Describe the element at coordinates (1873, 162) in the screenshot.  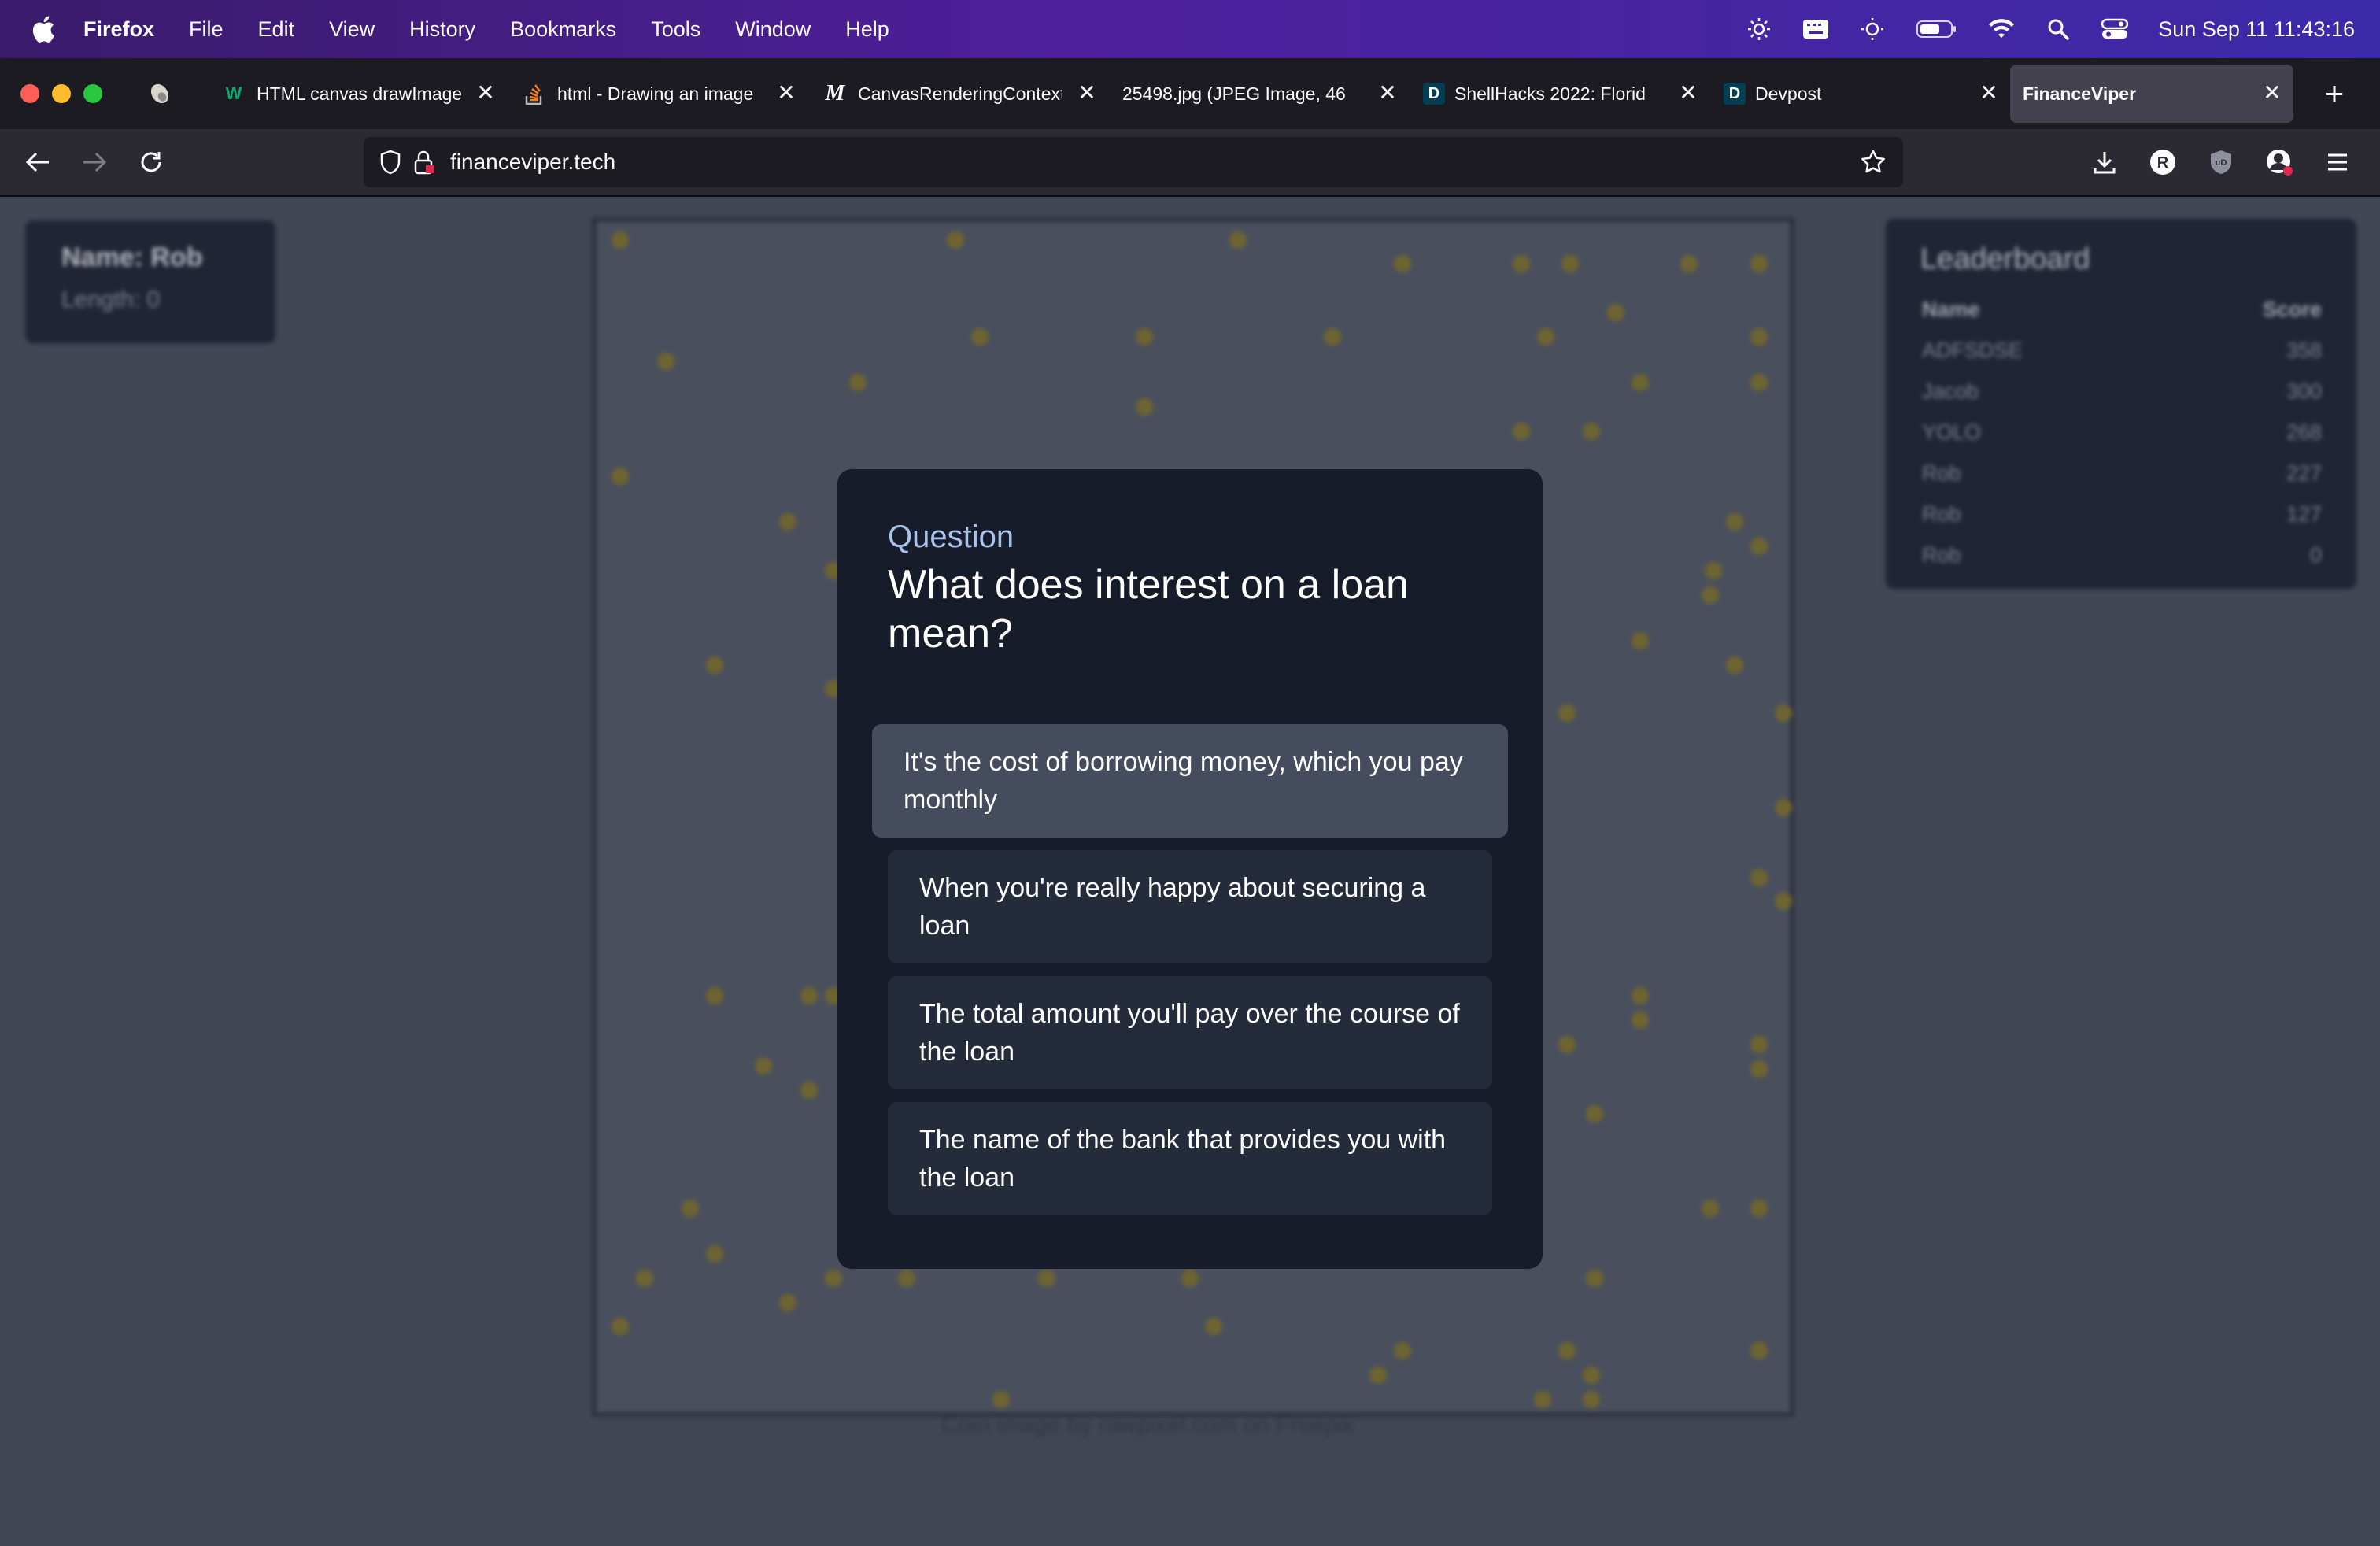
I see `bookmark-star-icon` at that location.